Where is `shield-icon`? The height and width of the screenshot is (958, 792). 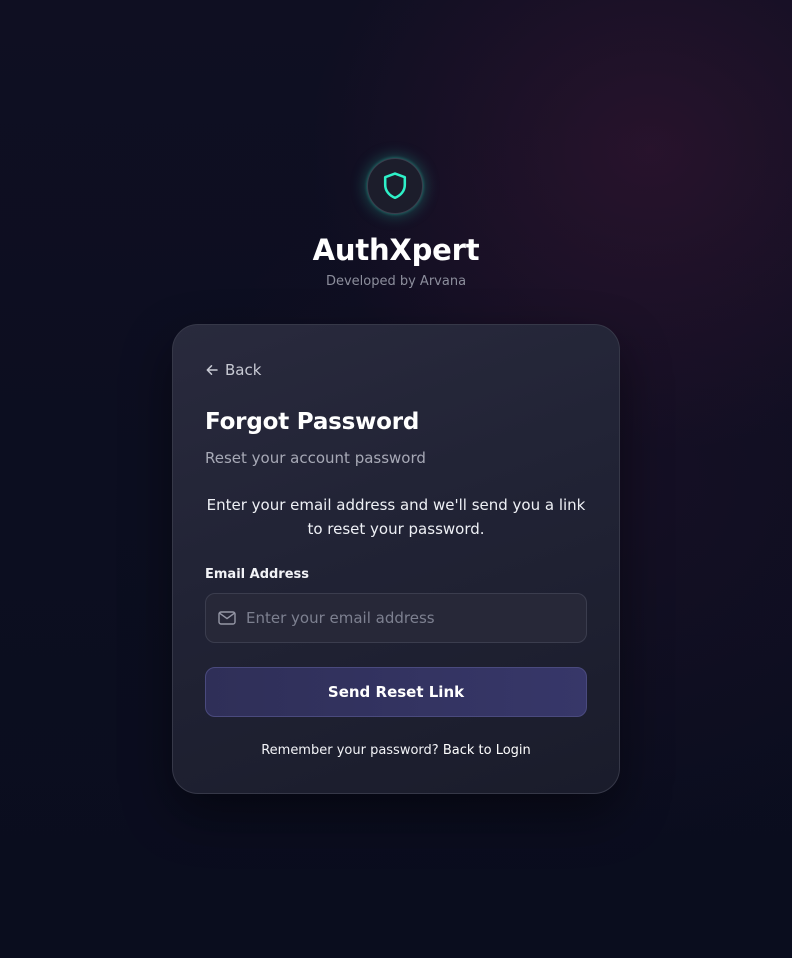 shield-icon is located at coordinates (395, 186).